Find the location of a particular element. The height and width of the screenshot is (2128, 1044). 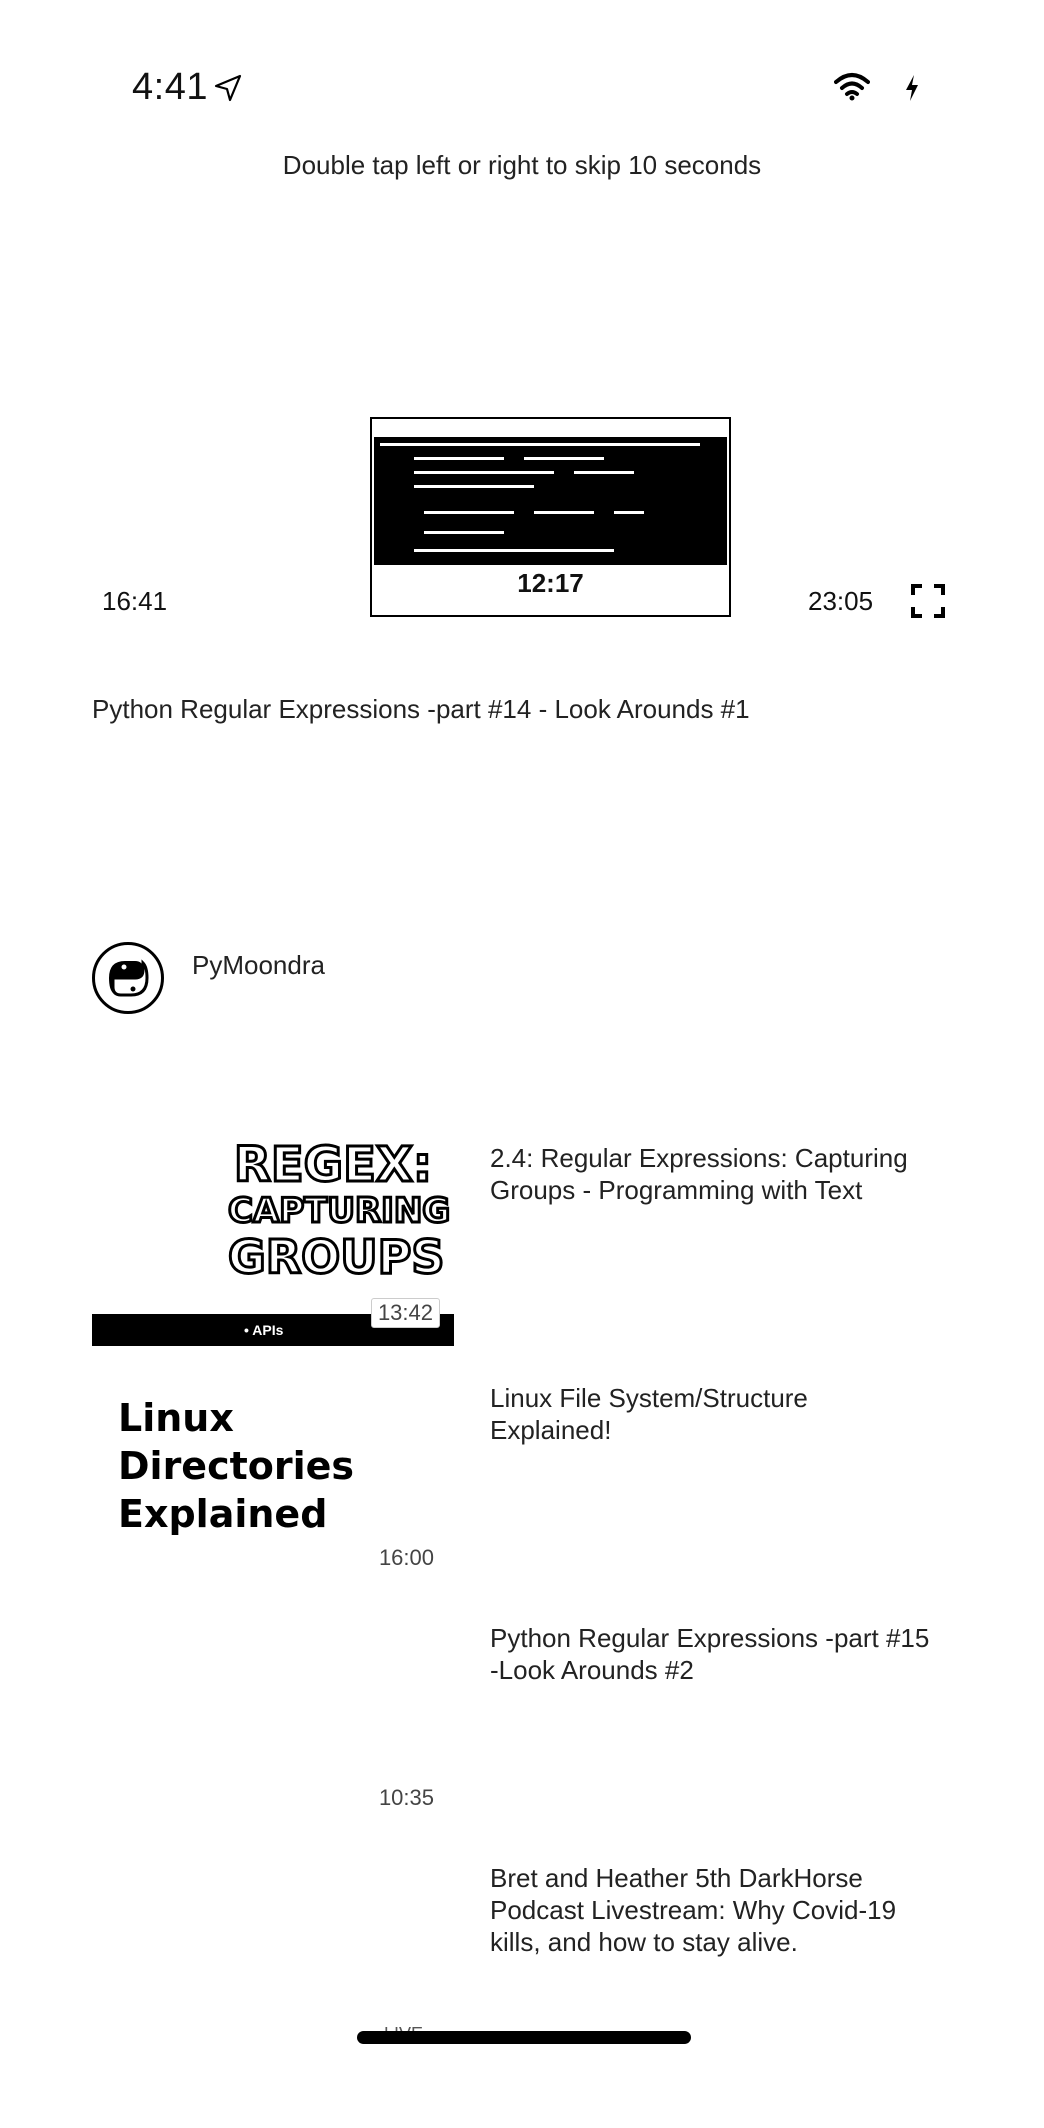

thumbnail-artwork: REGEX: CAPTURING GROUPS is located at coordinates (339, 1213).